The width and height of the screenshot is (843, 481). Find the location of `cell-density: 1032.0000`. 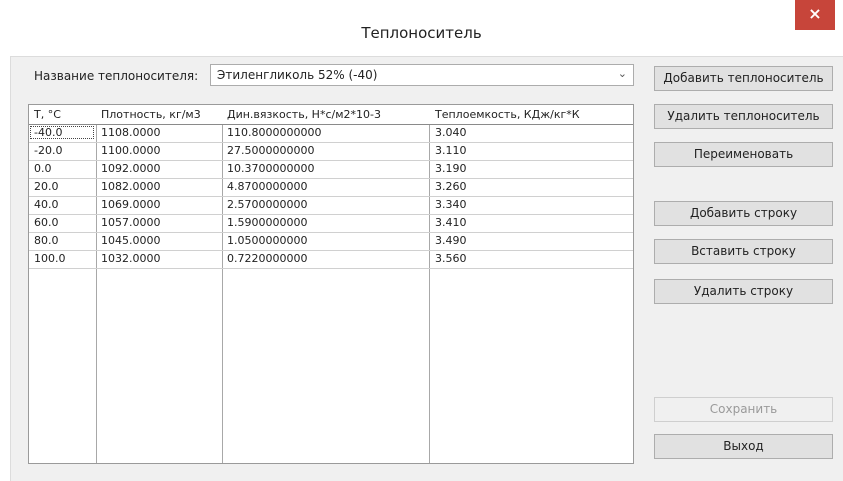

cell-density: 1032.0000 is located at coordinates (131, 258).